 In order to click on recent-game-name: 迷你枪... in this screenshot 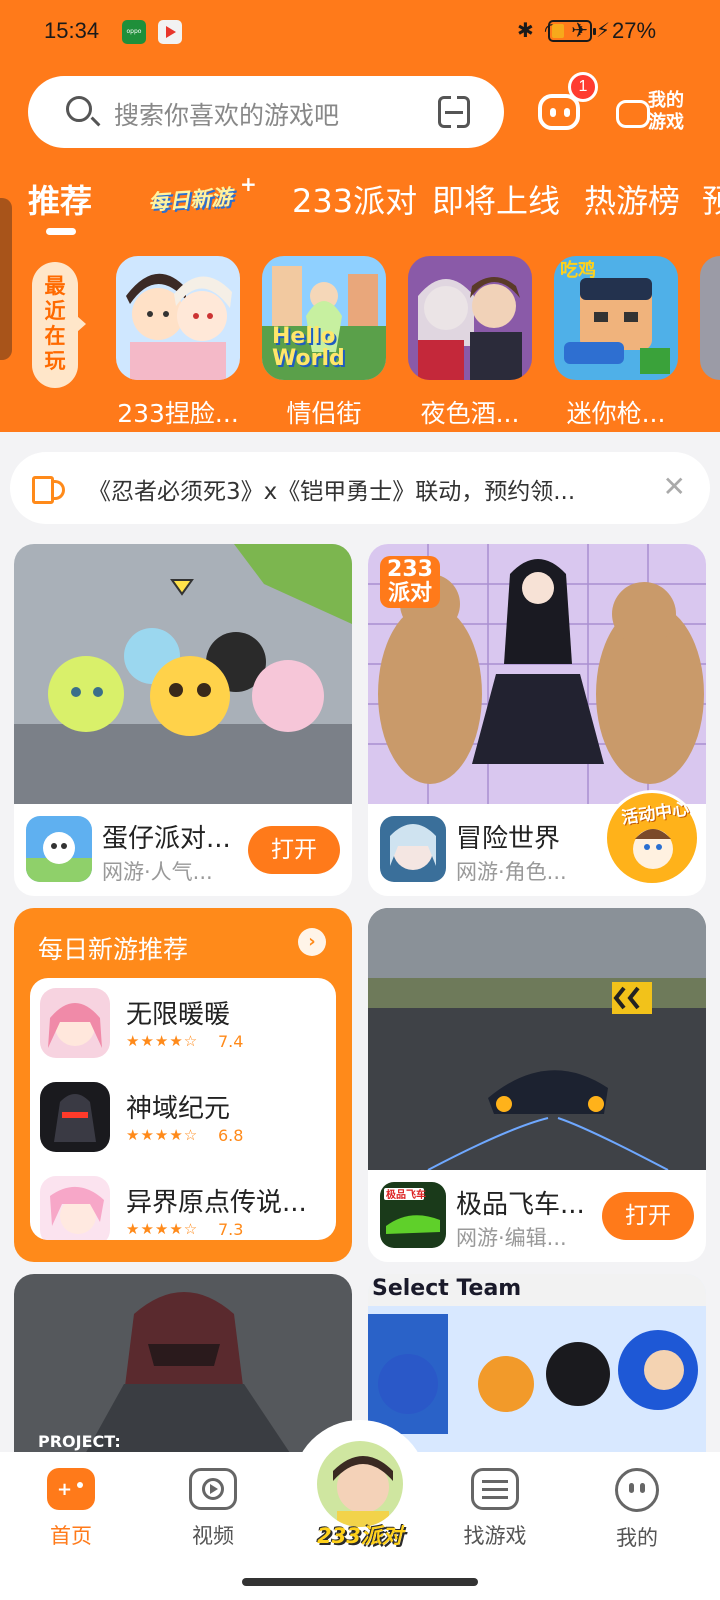, I will do `click(616, 413)`.